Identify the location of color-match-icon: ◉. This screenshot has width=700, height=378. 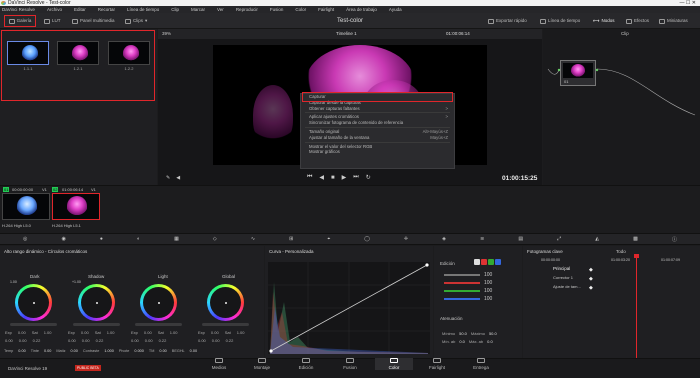
(63, 239).